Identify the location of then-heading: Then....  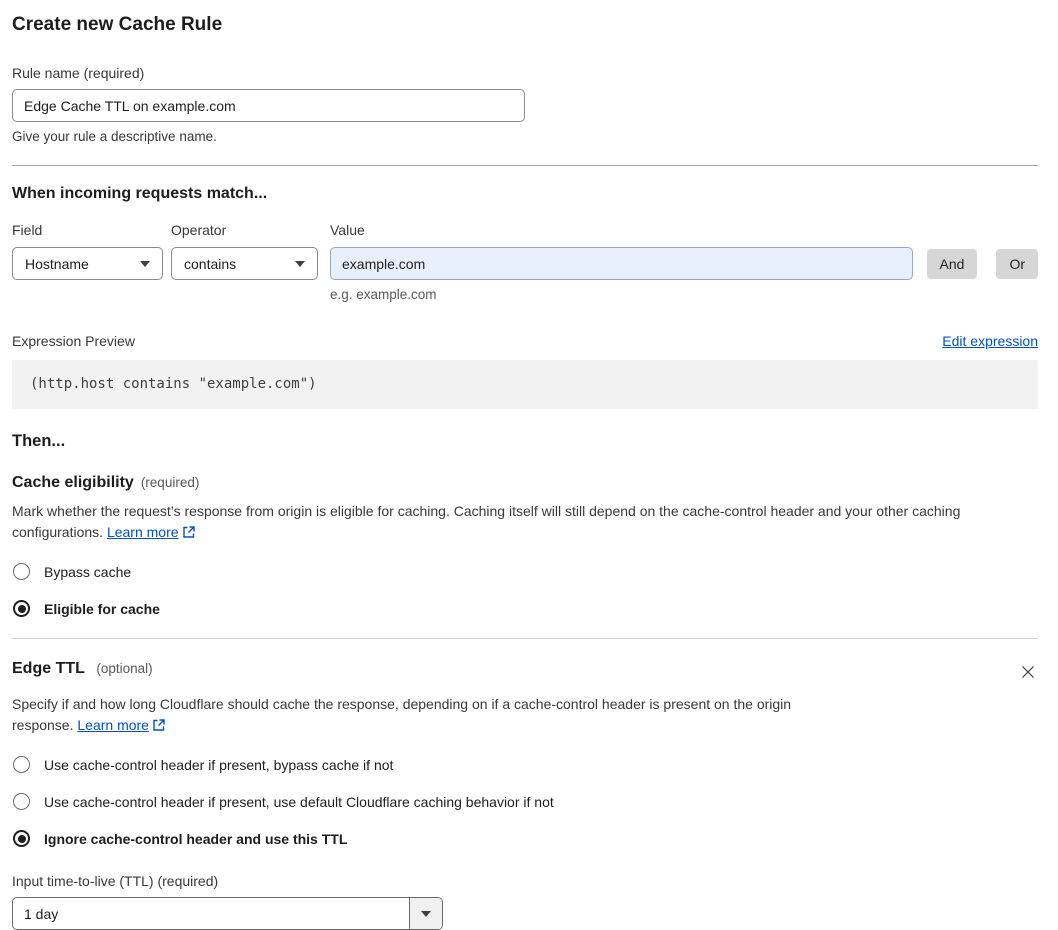
(39, 441).